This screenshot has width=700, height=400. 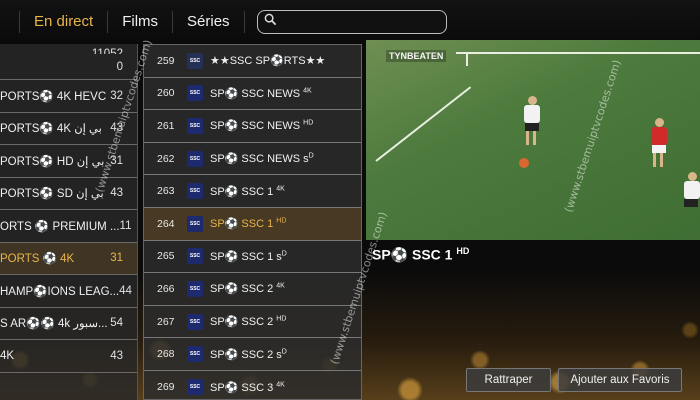 What do you see at coordinates (524, 163) in the screenshot?
I see `ball` at bounding box center [524, 163].